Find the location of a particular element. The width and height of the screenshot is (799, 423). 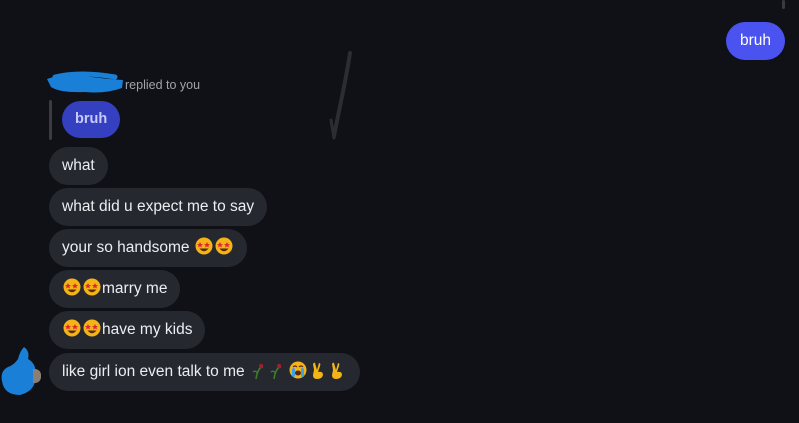

message-text: have my kids is located at coordinates (147, 329).